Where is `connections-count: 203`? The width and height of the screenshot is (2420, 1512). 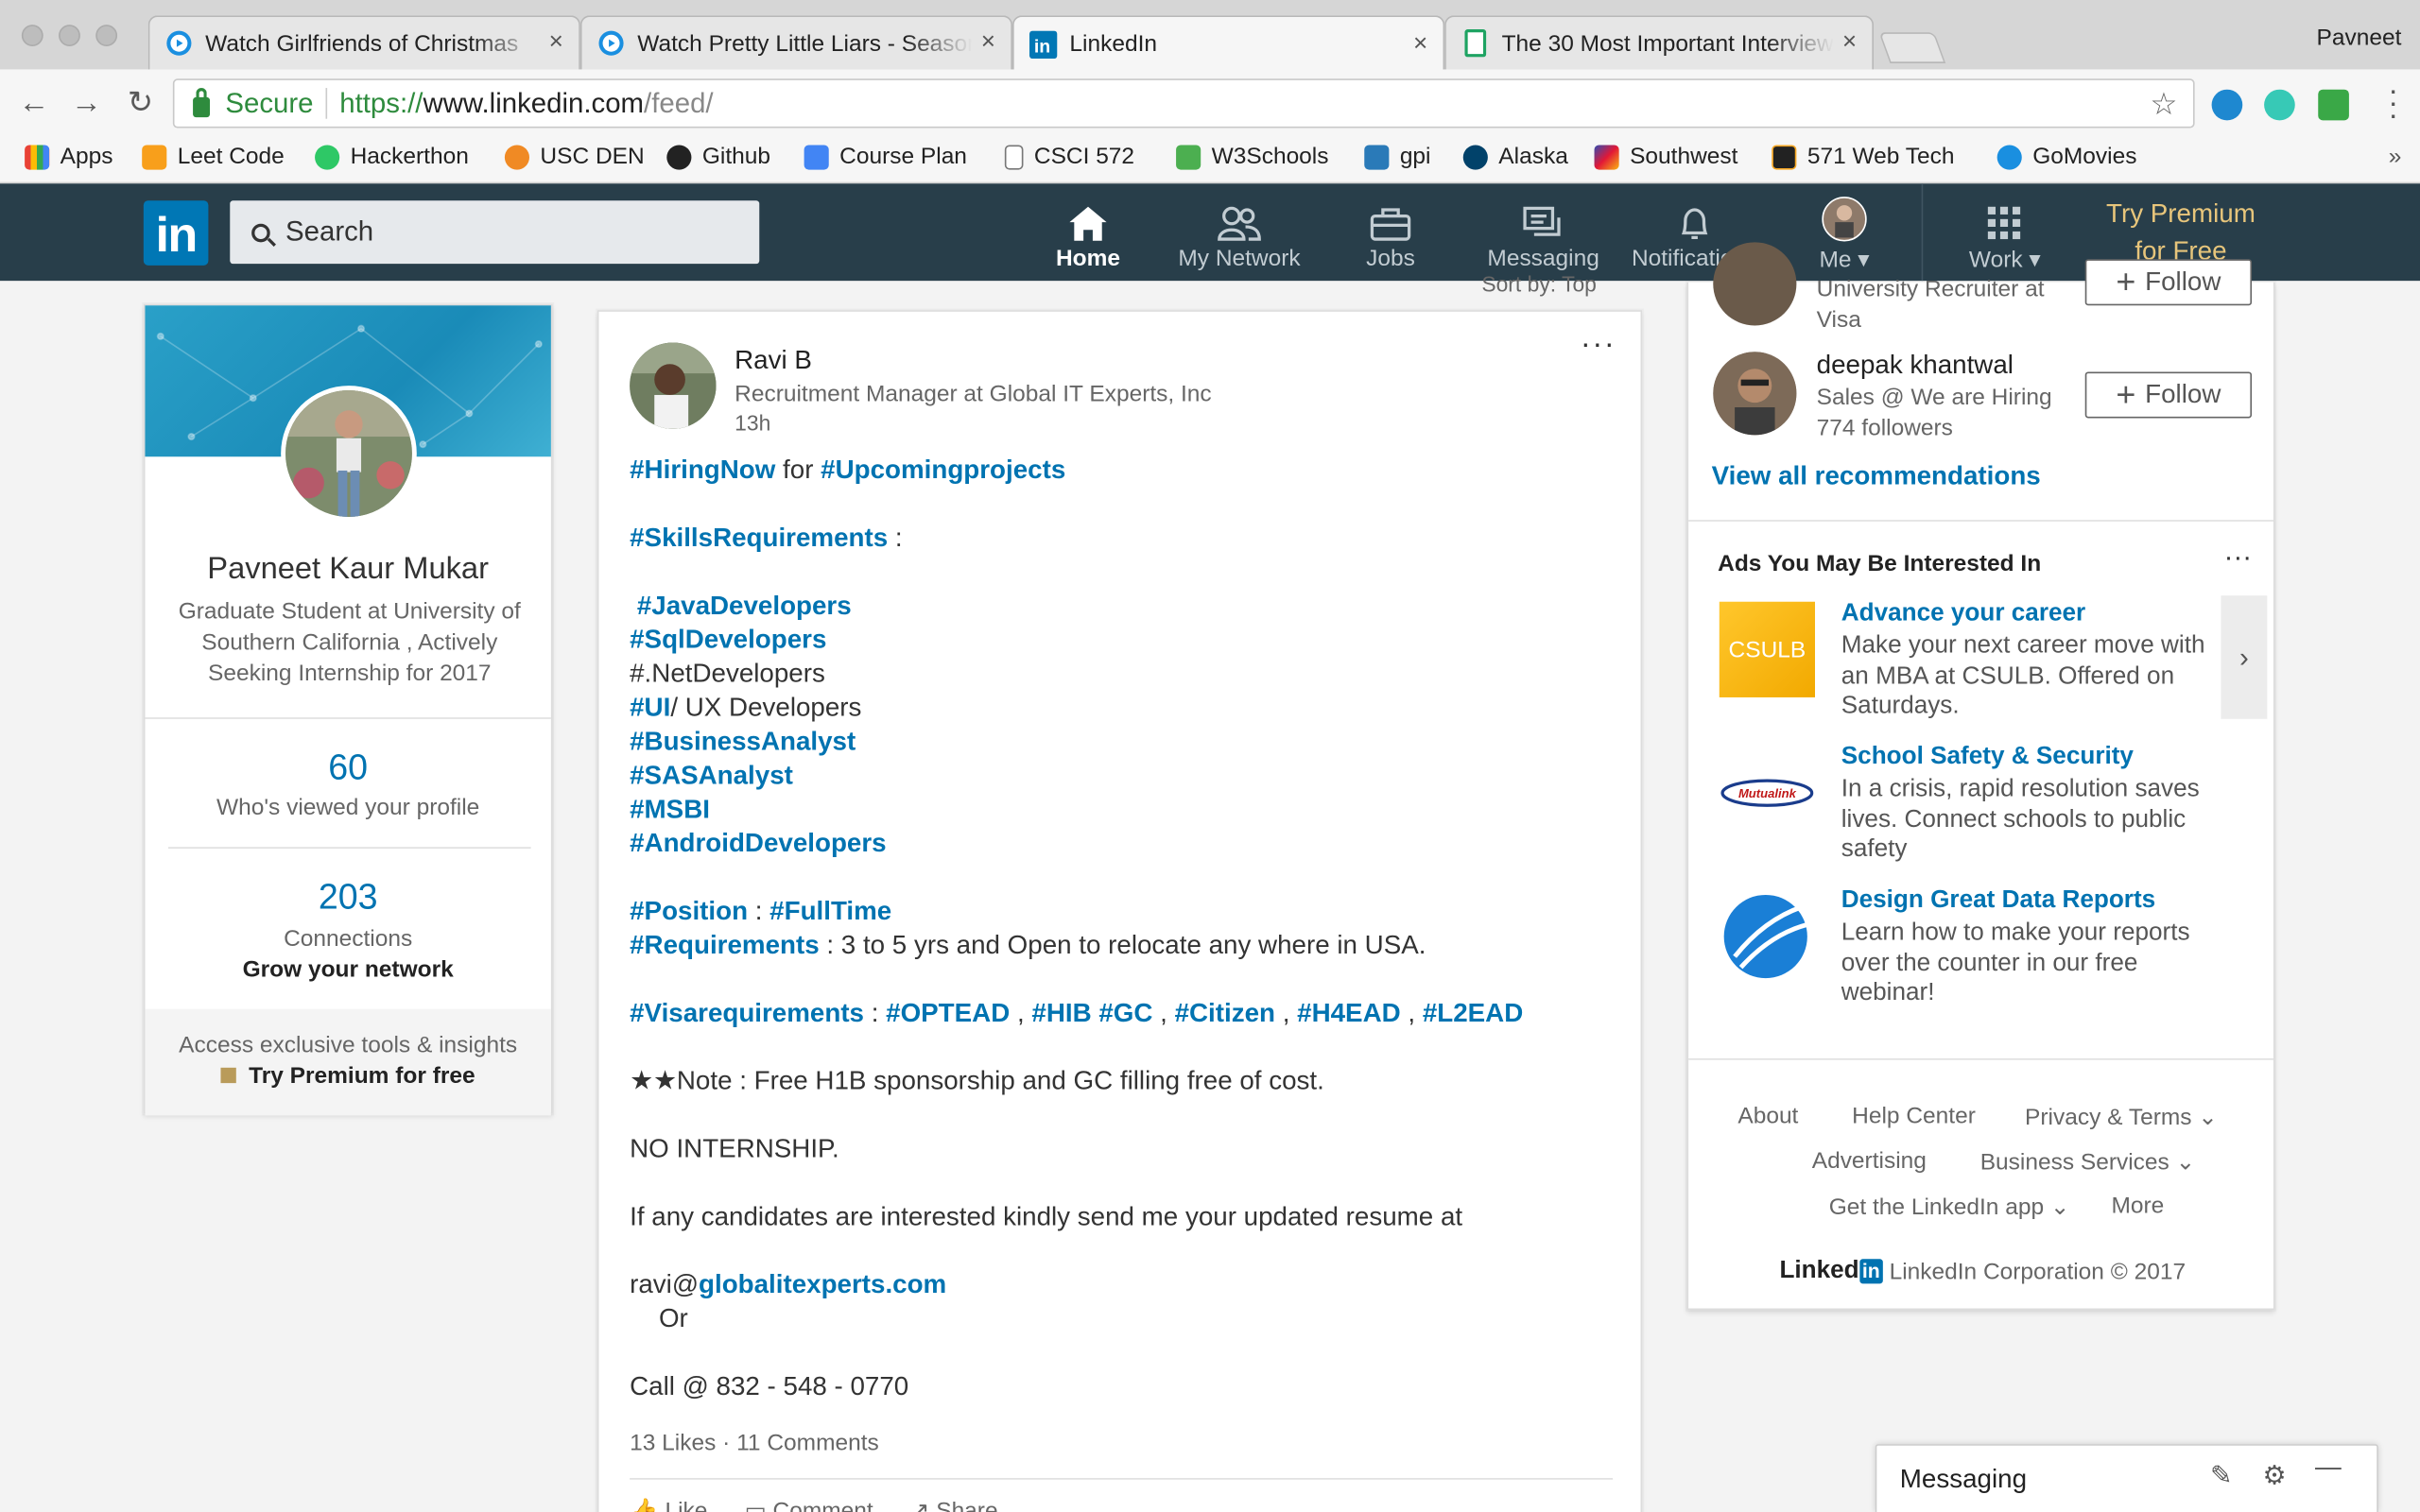 connections-count: 203 is located at coordinates (347, 897).